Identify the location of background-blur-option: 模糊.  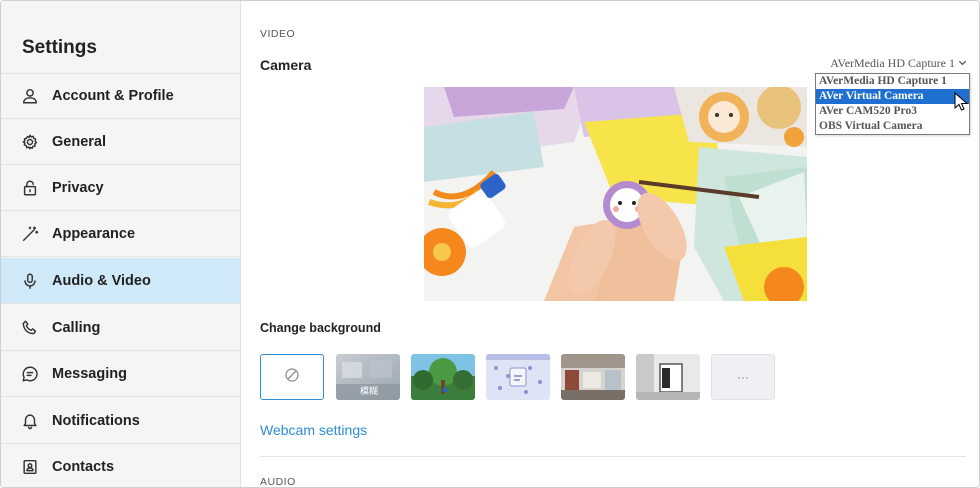
(368, 377).